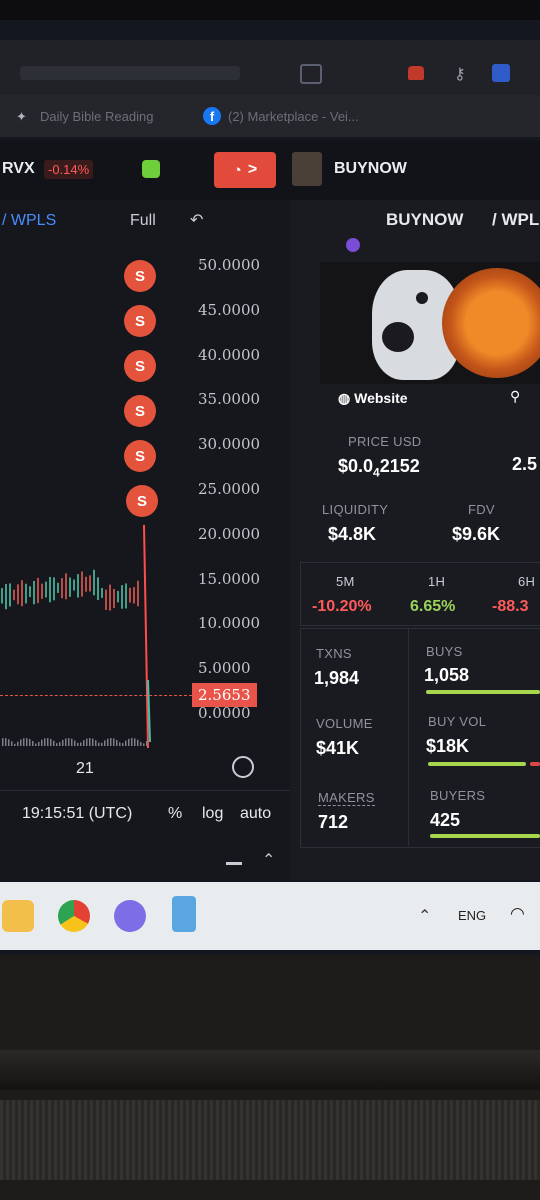 The width and height of the screenshot is (540, 1200). Describe the element at coordinates (184, 914) in the screenshot. I see `notepad-icon` at that location.